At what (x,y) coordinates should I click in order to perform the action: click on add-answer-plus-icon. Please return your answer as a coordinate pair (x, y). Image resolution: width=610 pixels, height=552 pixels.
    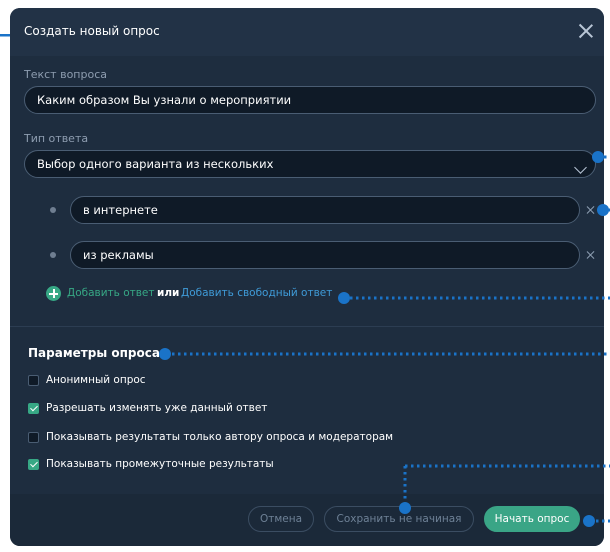
    Looking at the image, I should click on (53, 293).